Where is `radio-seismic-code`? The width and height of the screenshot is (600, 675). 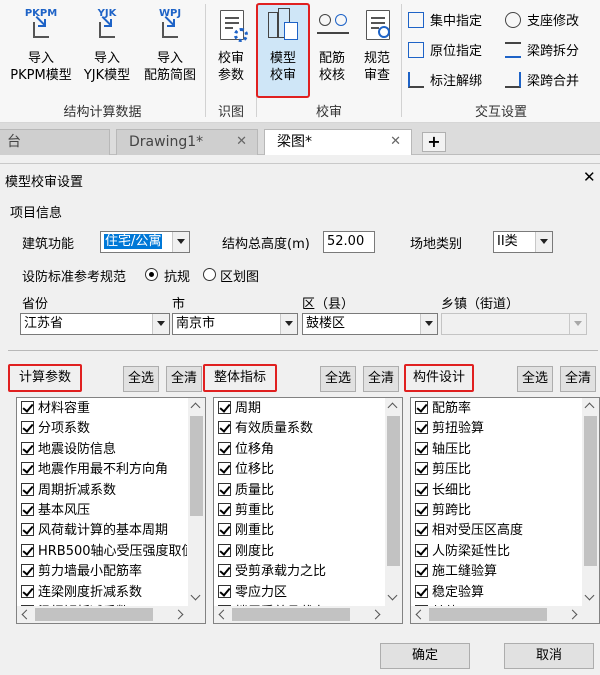 radio-seismic-code is located at coordinates (151, 274).